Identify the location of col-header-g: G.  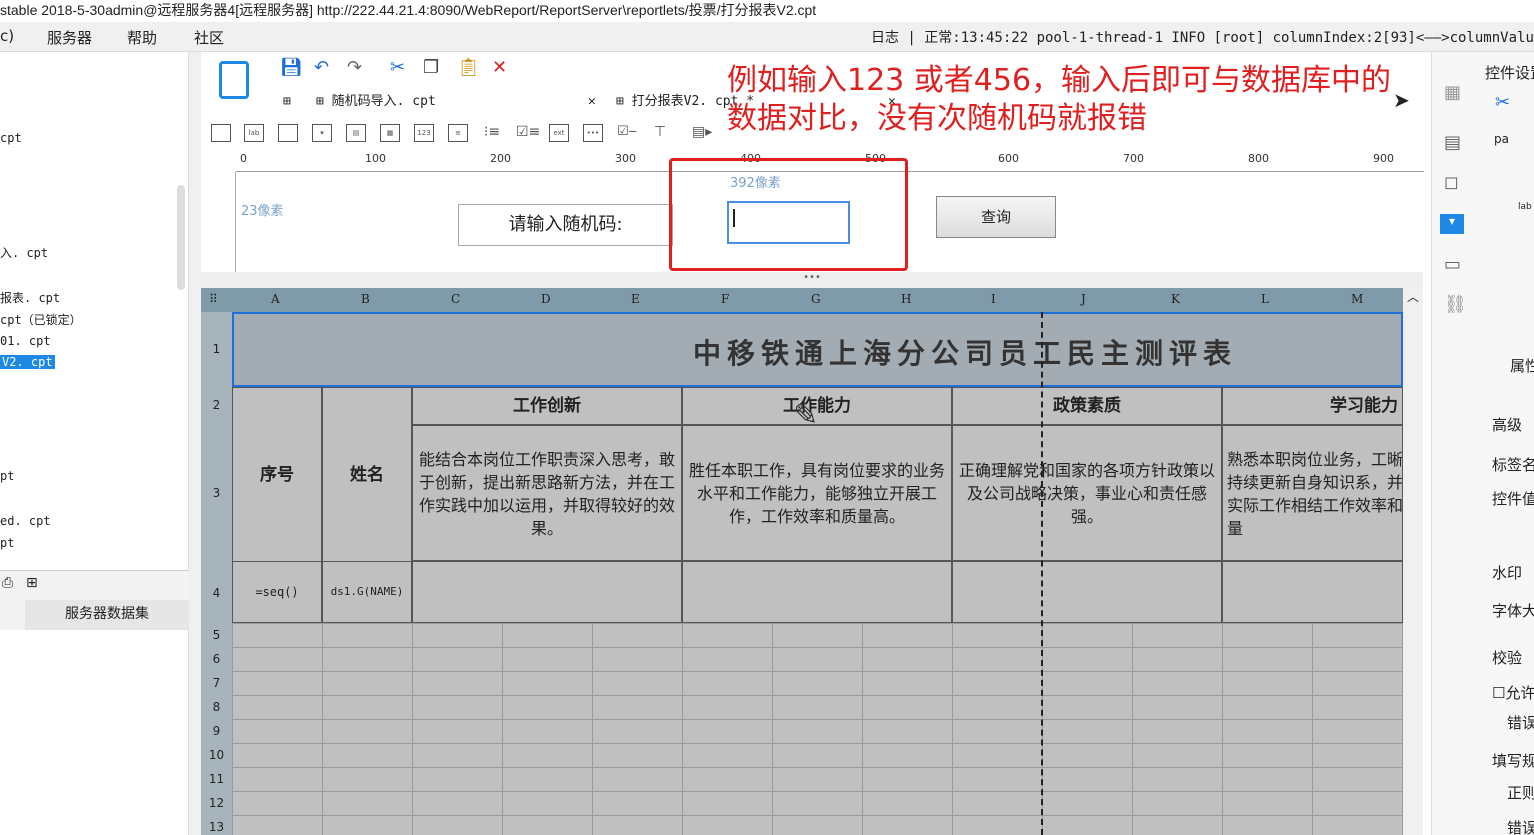
(816, 299).